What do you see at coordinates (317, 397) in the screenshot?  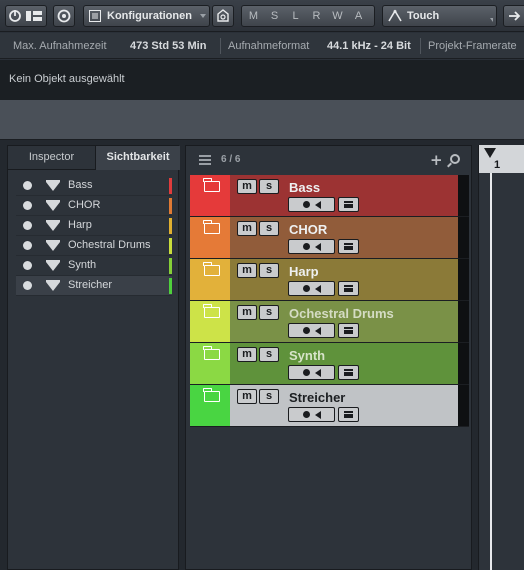 I see `track-name: Streicher` at bounding box center [317, 397].